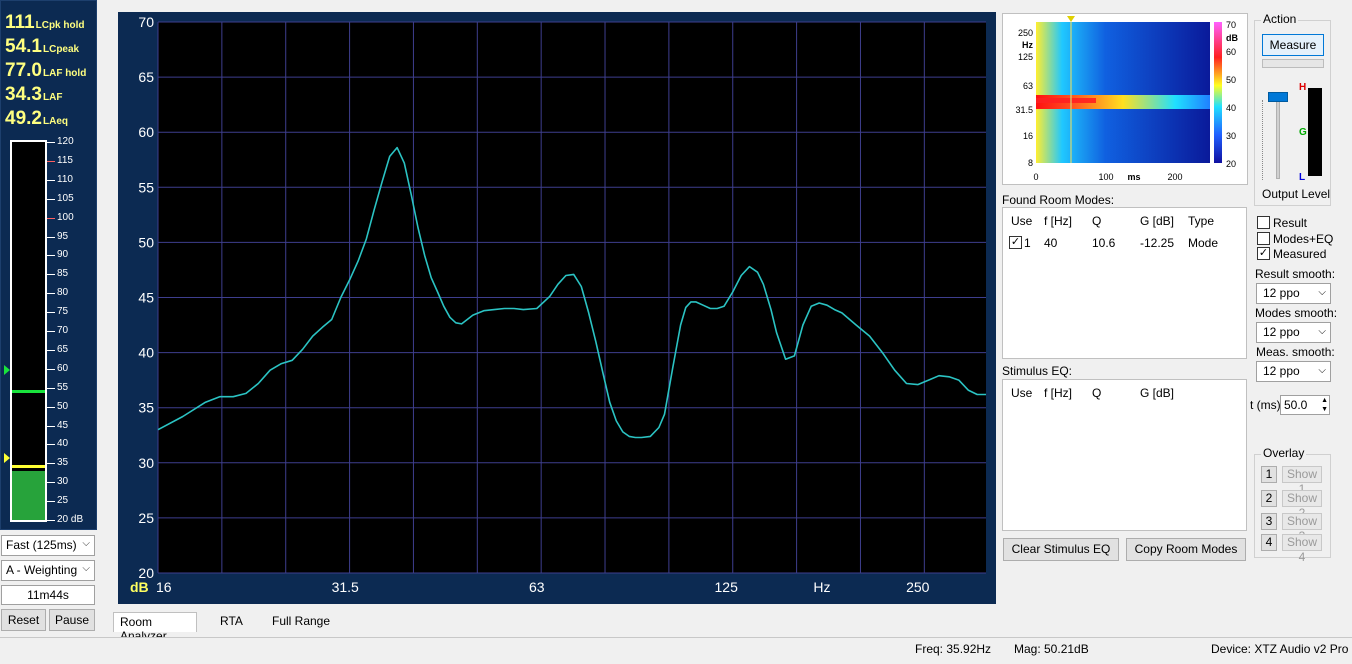 The width and height of the screenshot is (1352, 664). I want to click on measure-button: Measure, so click(1293, 45).